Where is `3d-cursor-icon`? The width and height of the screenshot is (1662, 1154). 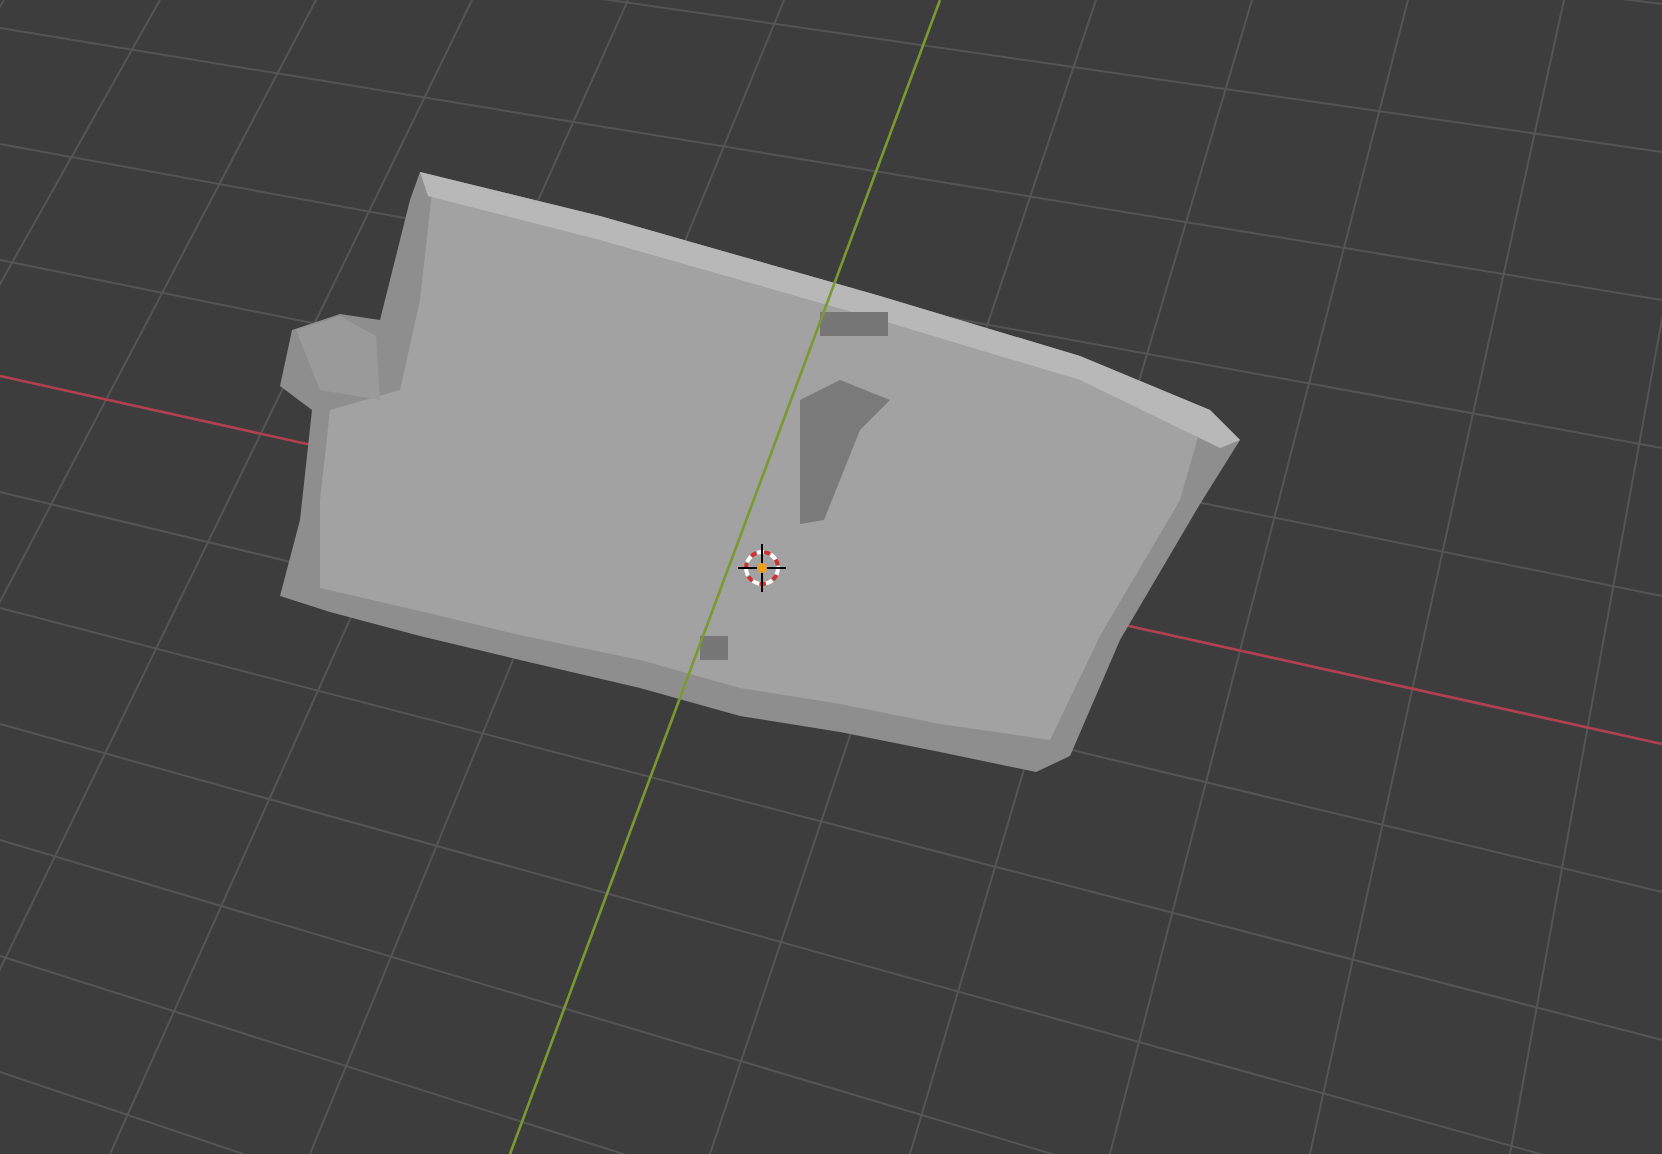
3d-cursor-icon is located at coordinates (762, 568).